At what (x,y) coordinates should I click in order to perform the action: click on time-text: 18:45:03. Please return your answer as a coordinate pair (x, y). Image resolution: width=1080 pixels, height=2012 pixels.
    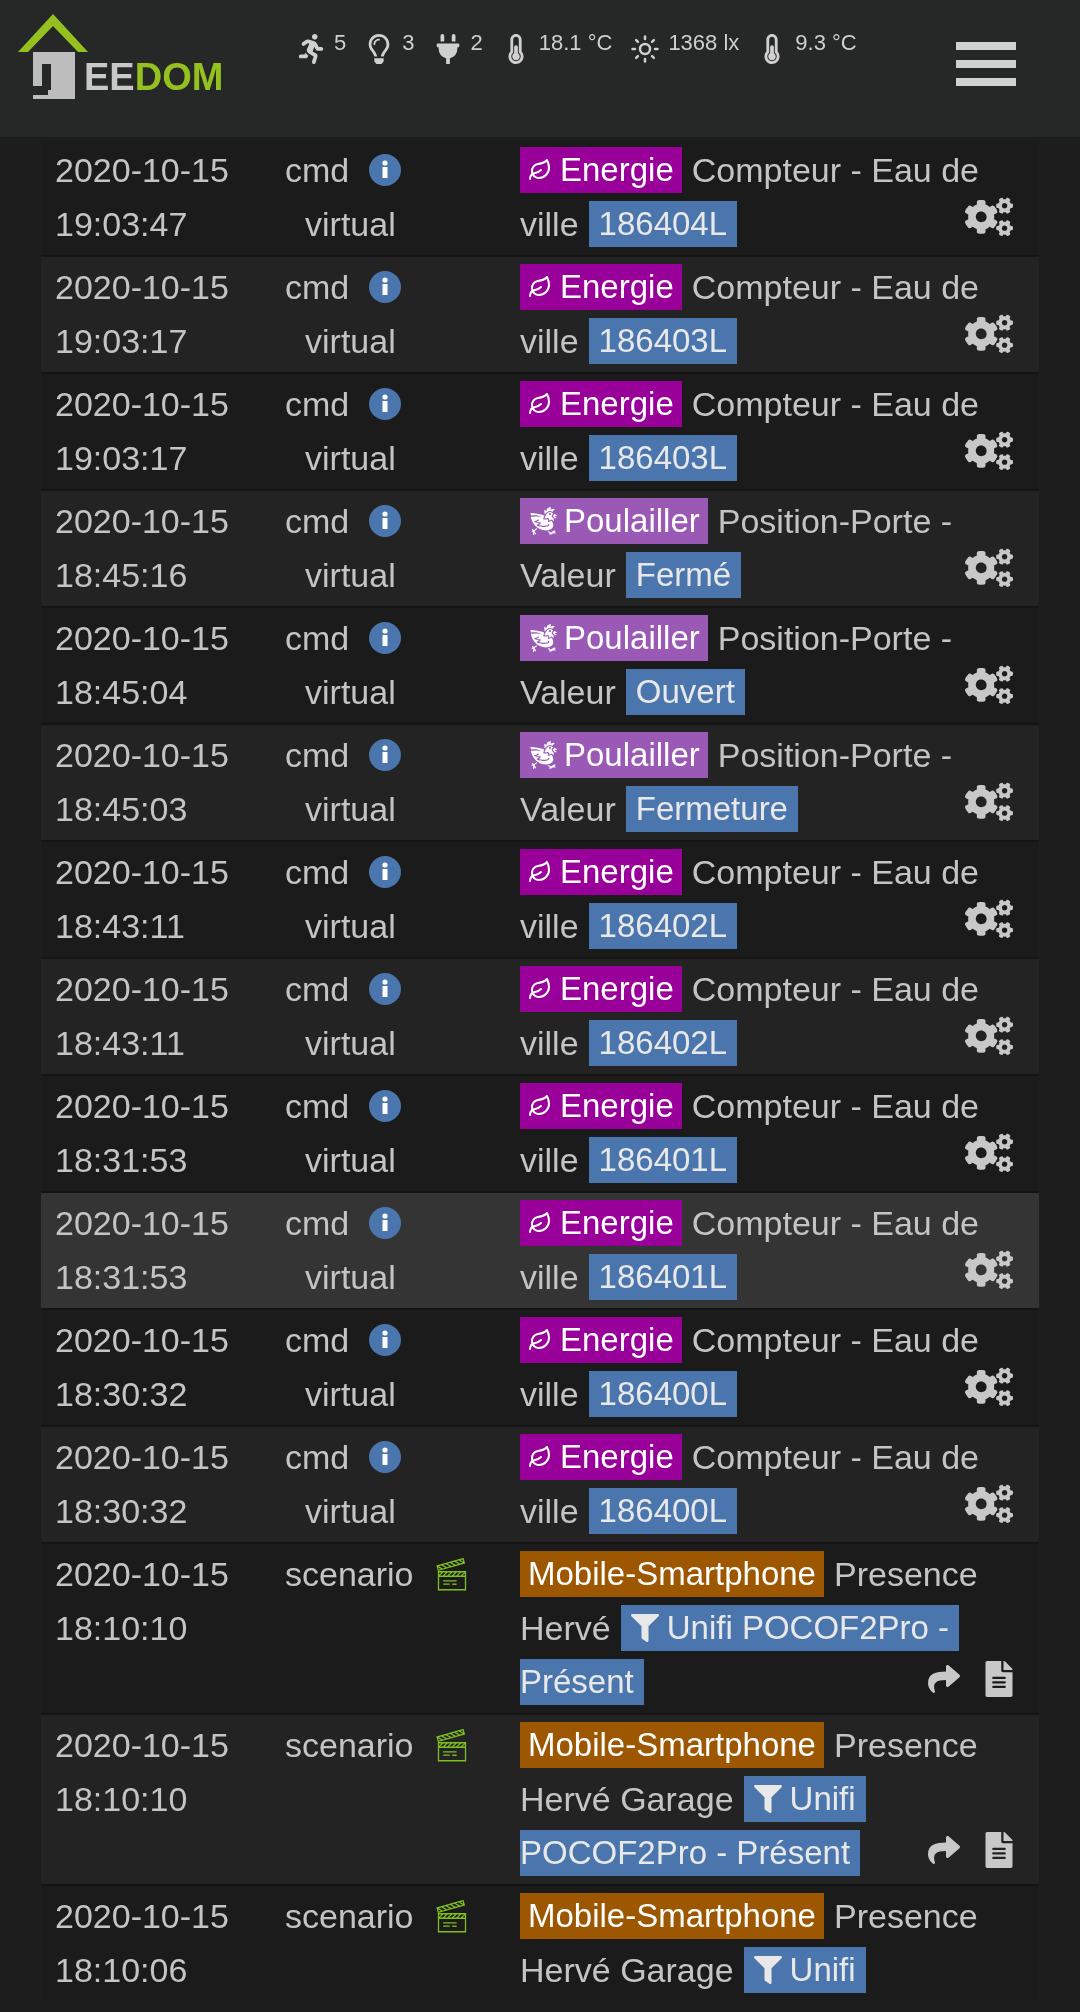
    Looking at the image, I should click on (122, 809).